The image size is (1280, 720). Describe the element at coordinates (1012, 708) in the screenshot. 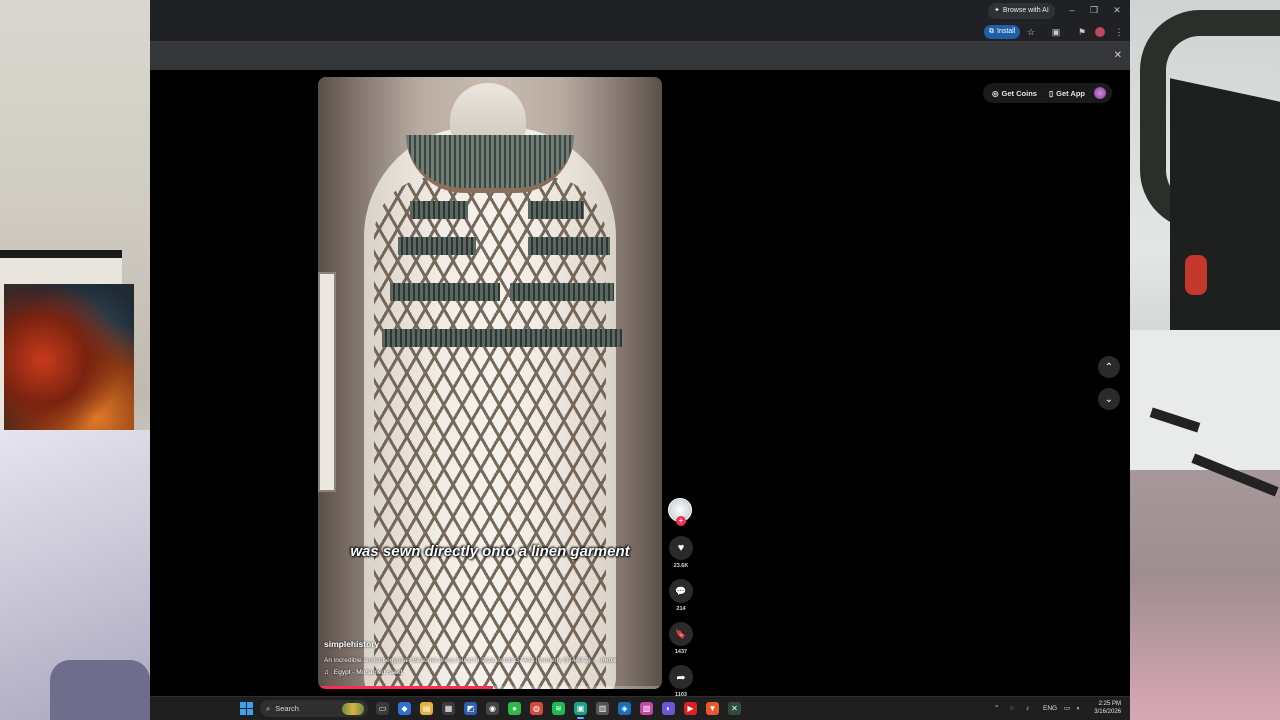

I see `tray-app-icon: ◌` at that location.